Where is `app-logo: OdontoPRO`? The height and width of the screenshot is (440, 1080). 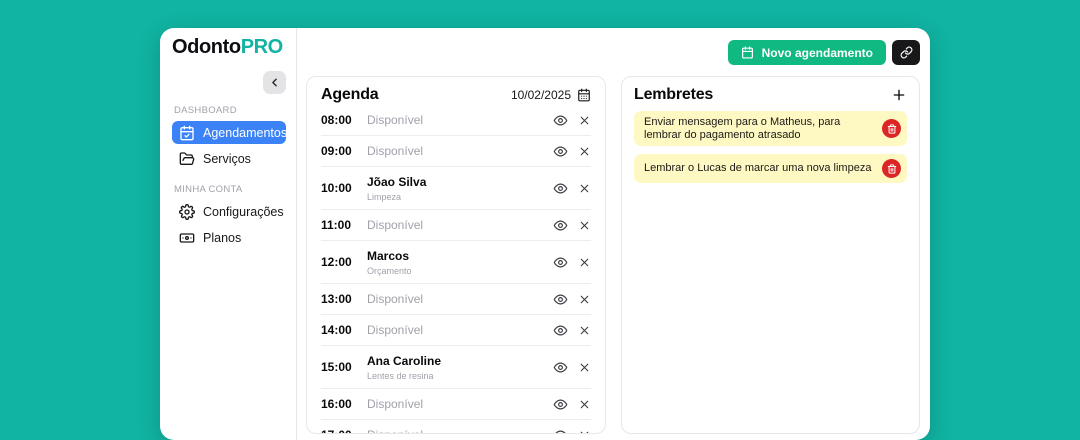
app-logo: OdontoPRO is located at coordinates (229, 47).